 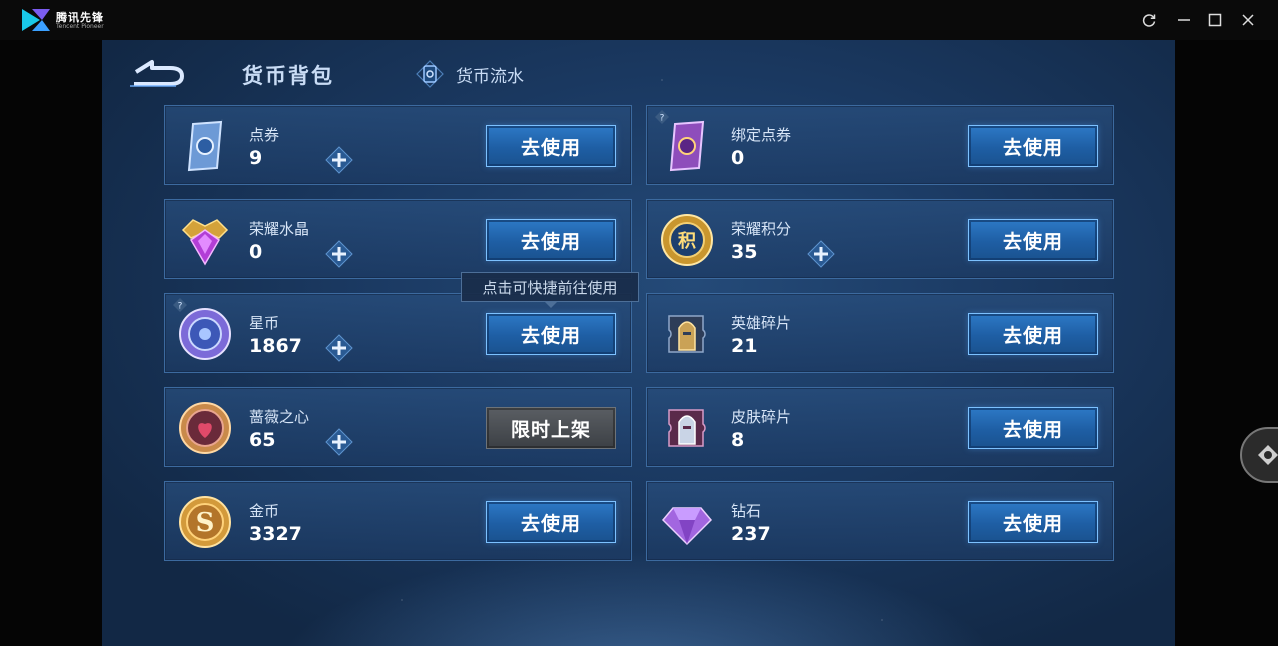 I want to click on currency-card-star-coin: ? 星币 1867 去使用, so click(x=398, y=333).